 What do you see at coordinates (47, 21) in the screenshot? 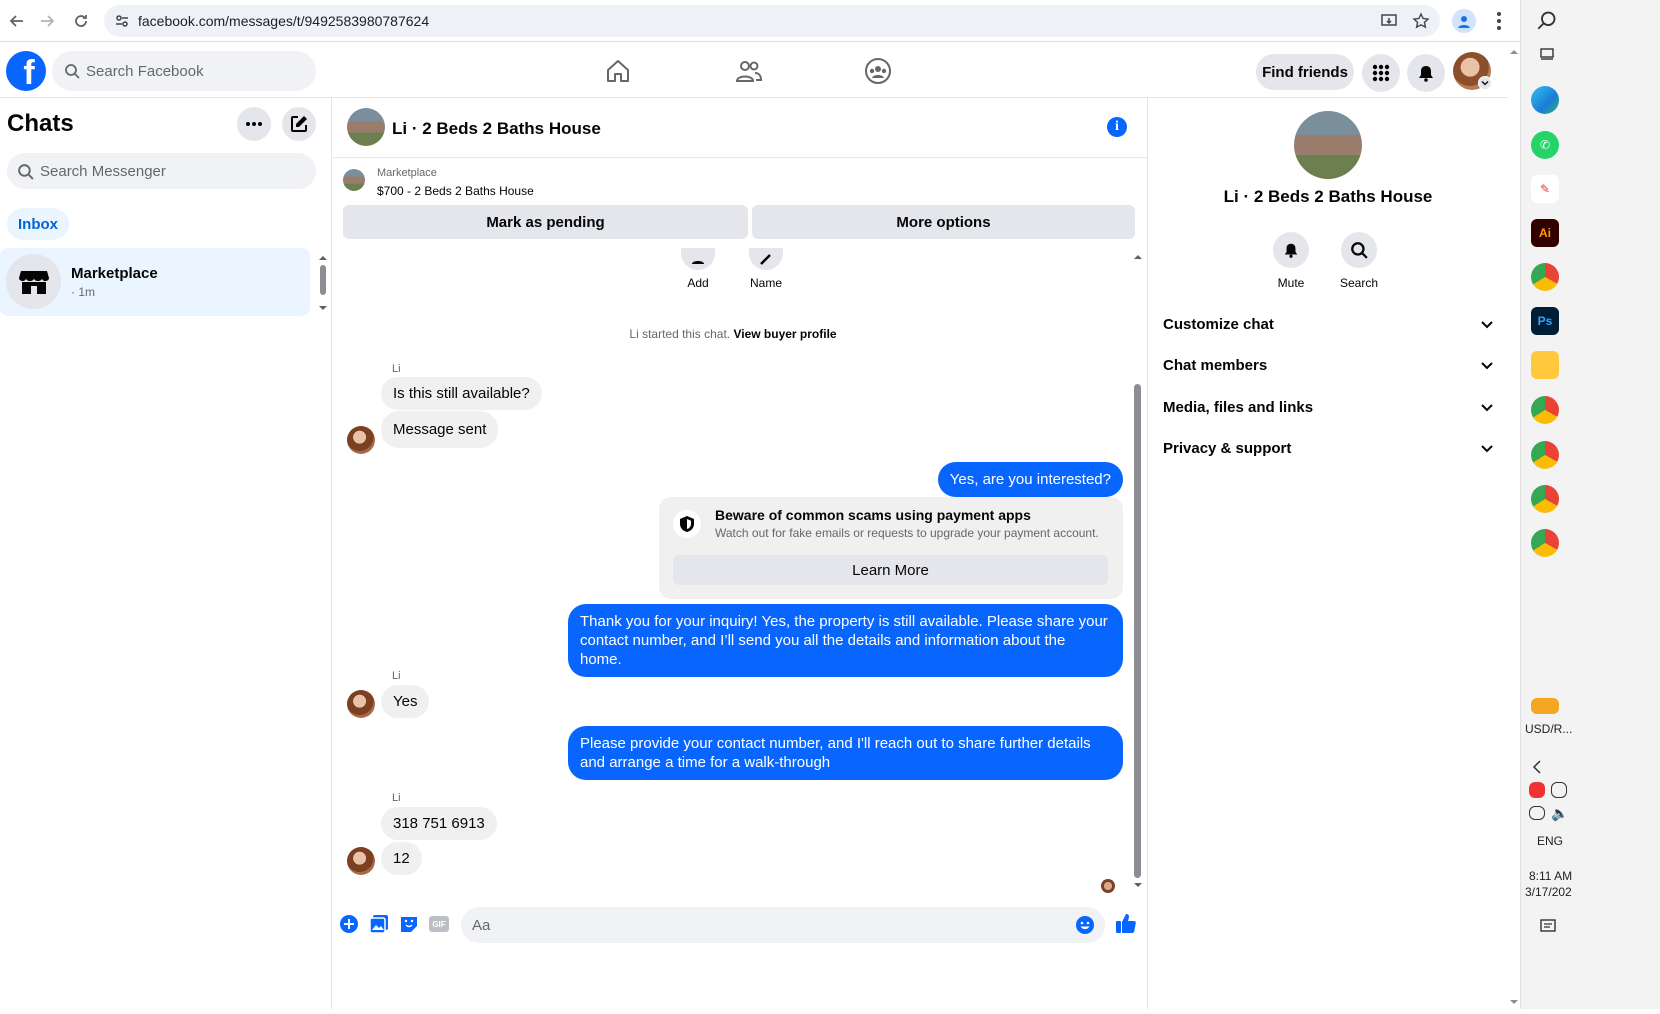
I see `forward-icon` at bounding box center [47, 21].